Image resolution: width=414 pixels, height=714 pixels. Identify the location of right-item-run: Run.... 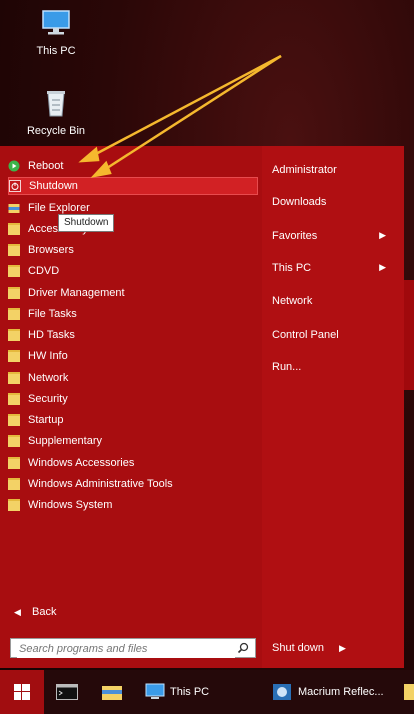
(332, 367).